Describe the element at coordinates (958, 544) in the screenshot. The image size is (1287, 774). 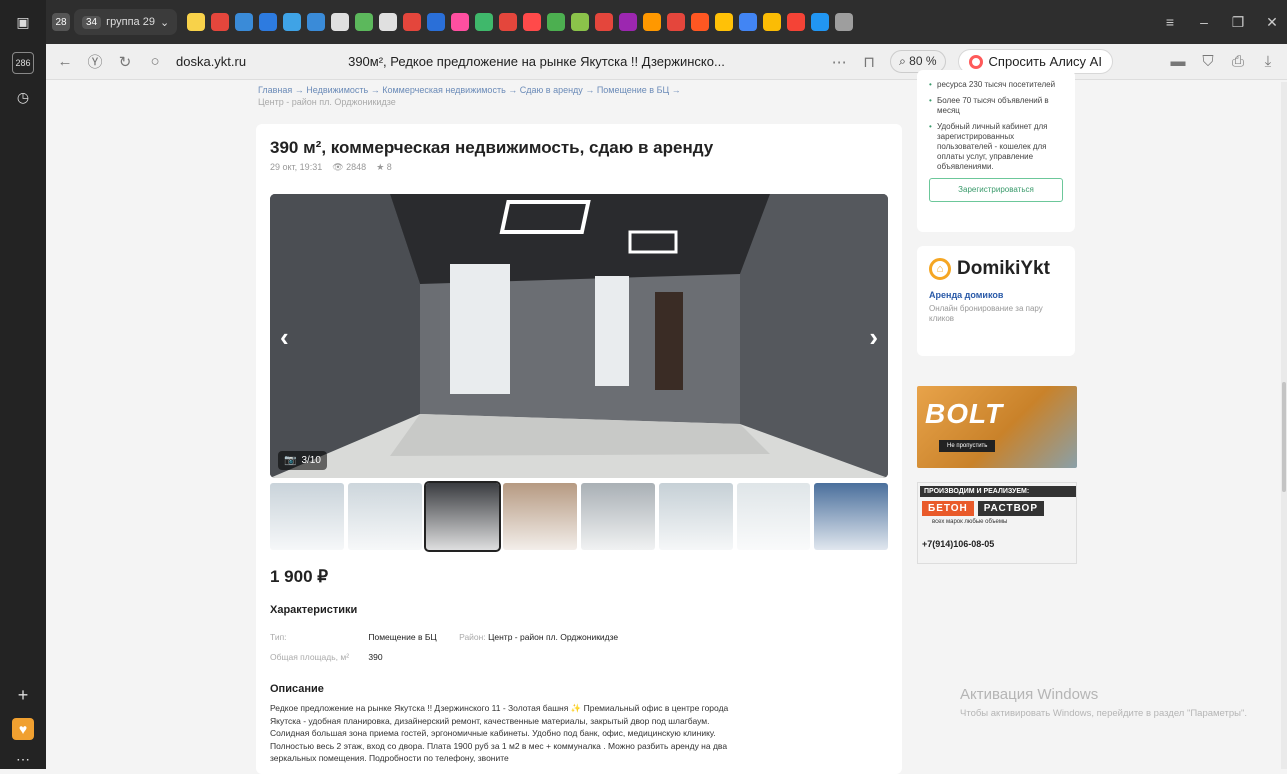
I see `beton-phone: +7(914)106-08-05` at that location.